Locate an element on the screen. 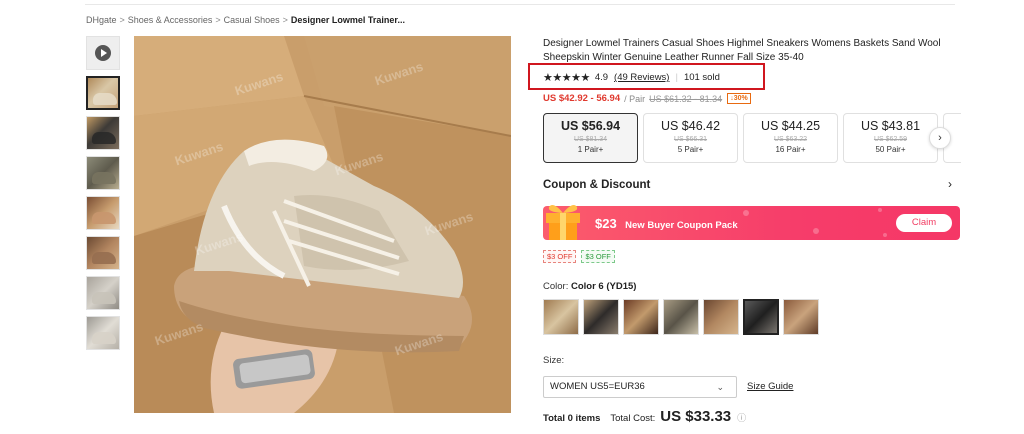 This screenshot has height=434, width=1024. tier-original-price: US $66.31 is located at coordinates (690, 139).